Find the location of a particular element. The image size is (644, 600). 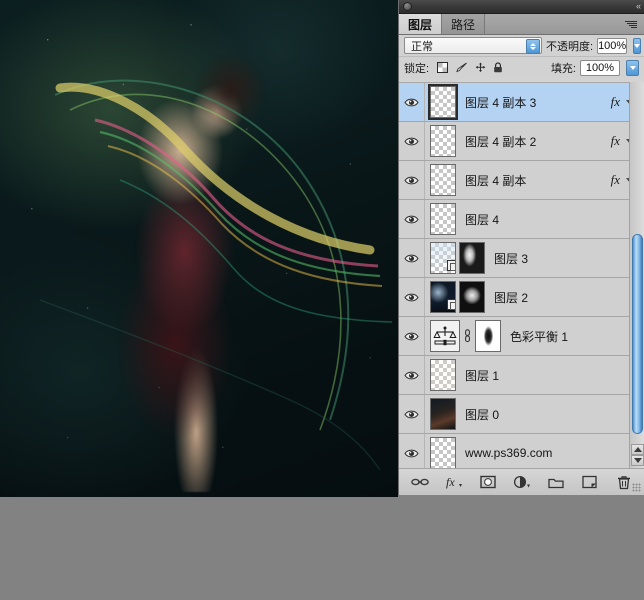

layer-name: 图层 0 is located at coordinates (545, 414).